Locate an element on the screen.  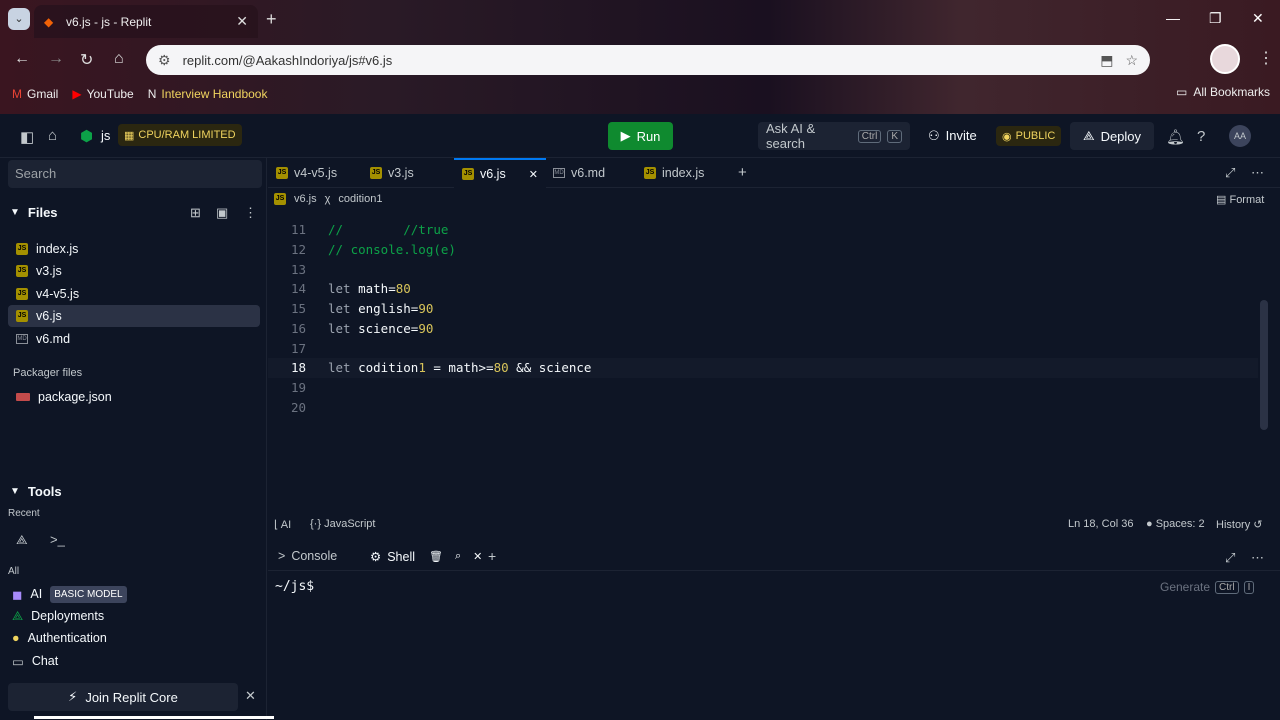
tab-v3: JS v3.js is located at coordinates (407, 173).